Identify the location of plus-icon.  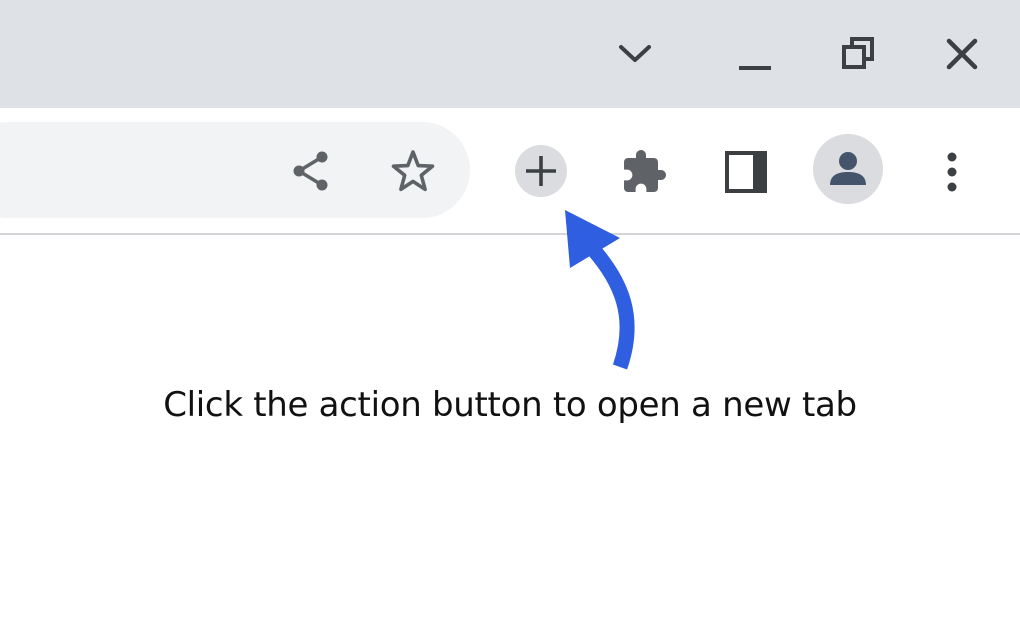
(541, 171).